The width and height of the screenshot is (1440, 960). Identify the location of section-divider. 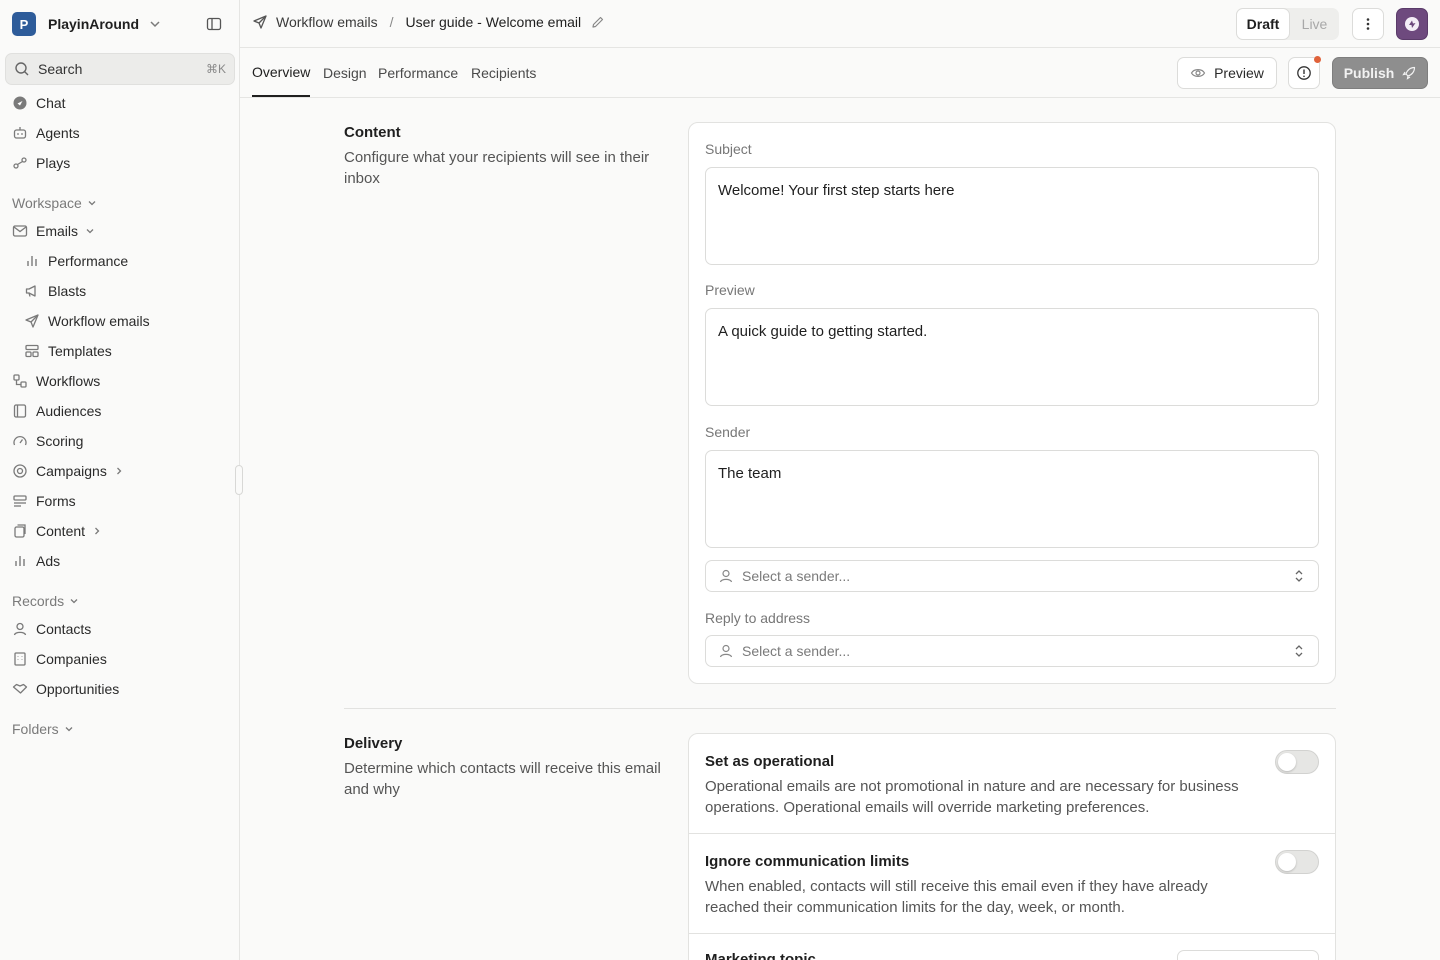
(840, 708).